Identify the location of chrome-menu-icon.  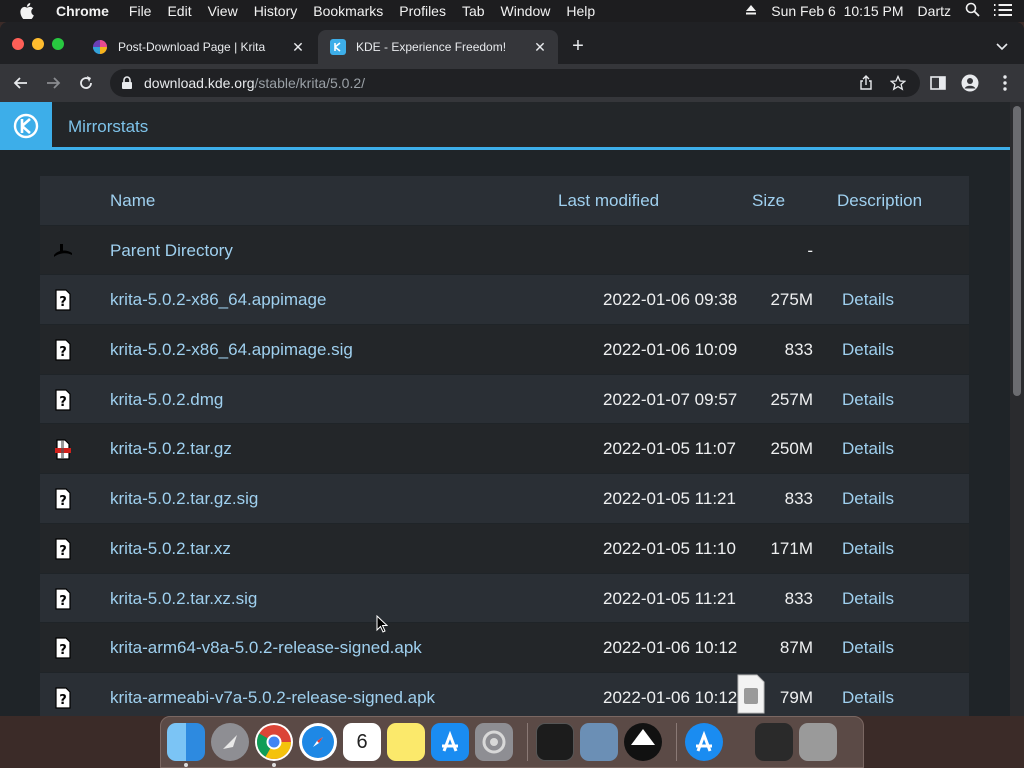
(1005, 83).